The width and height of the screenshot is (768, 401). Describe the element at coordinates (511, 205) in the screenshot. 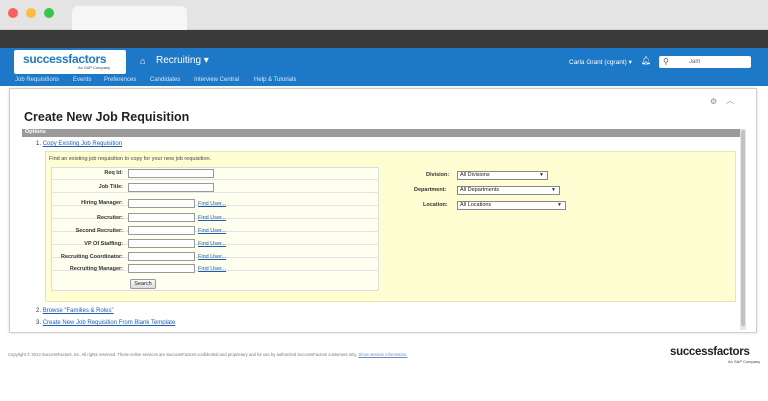

I see `location-select: All Locations ▼` at that location.